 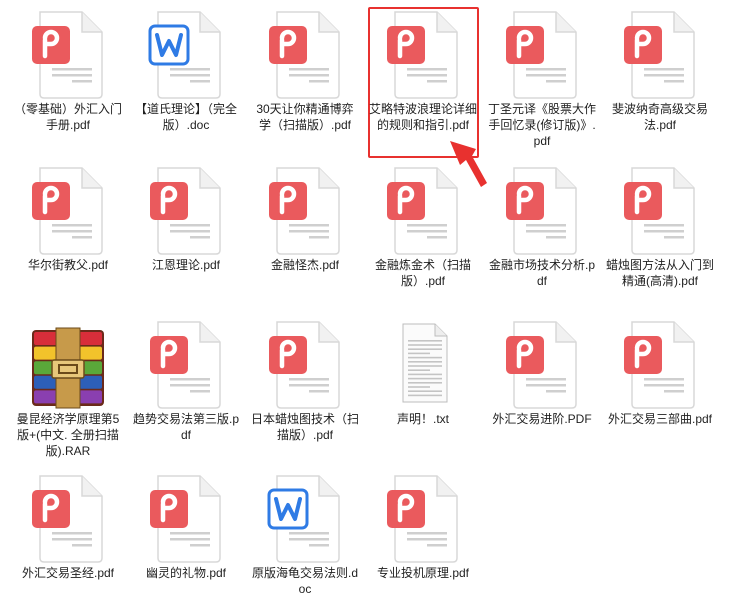 I want to click on file-name-label: 斐波纳奇高级交易法.pdf, so click(x=659, y=117).